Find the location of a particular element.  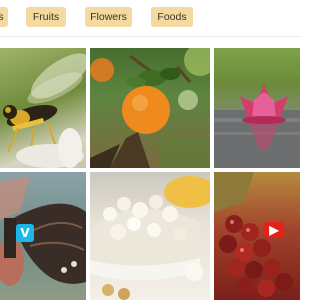

filter-chip-flowers: Flowers is located at coordinates (108, 17).